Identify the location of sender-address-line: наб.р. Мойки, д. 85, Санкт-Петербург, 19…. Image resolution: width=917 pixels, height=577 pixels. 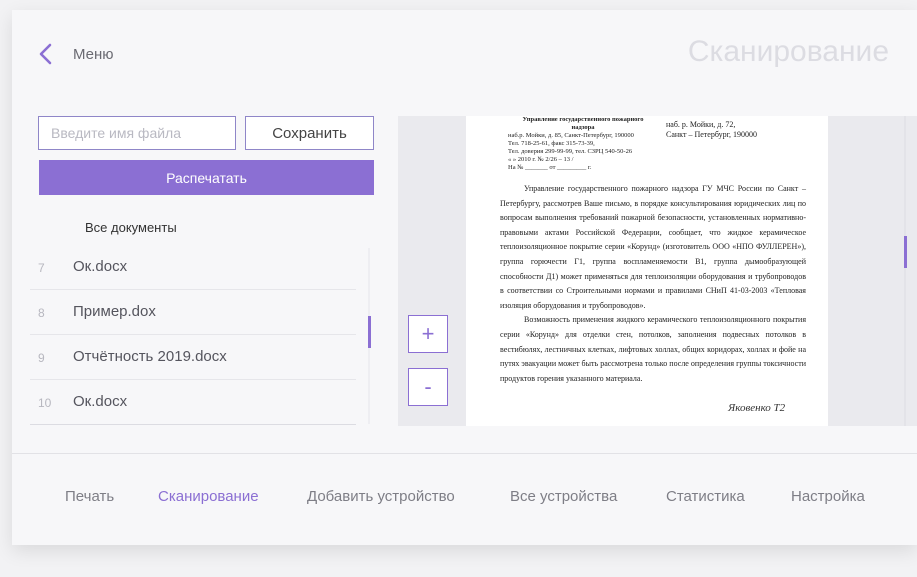
(571, 135).